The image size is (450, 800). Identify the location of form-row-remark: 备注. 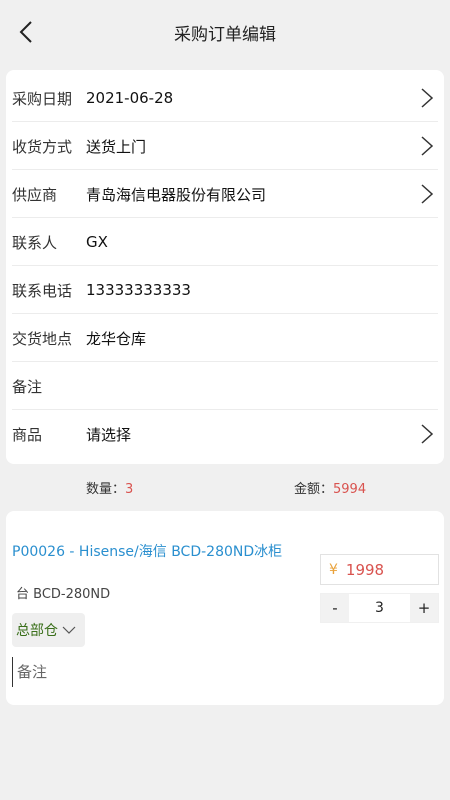
(225, 386).